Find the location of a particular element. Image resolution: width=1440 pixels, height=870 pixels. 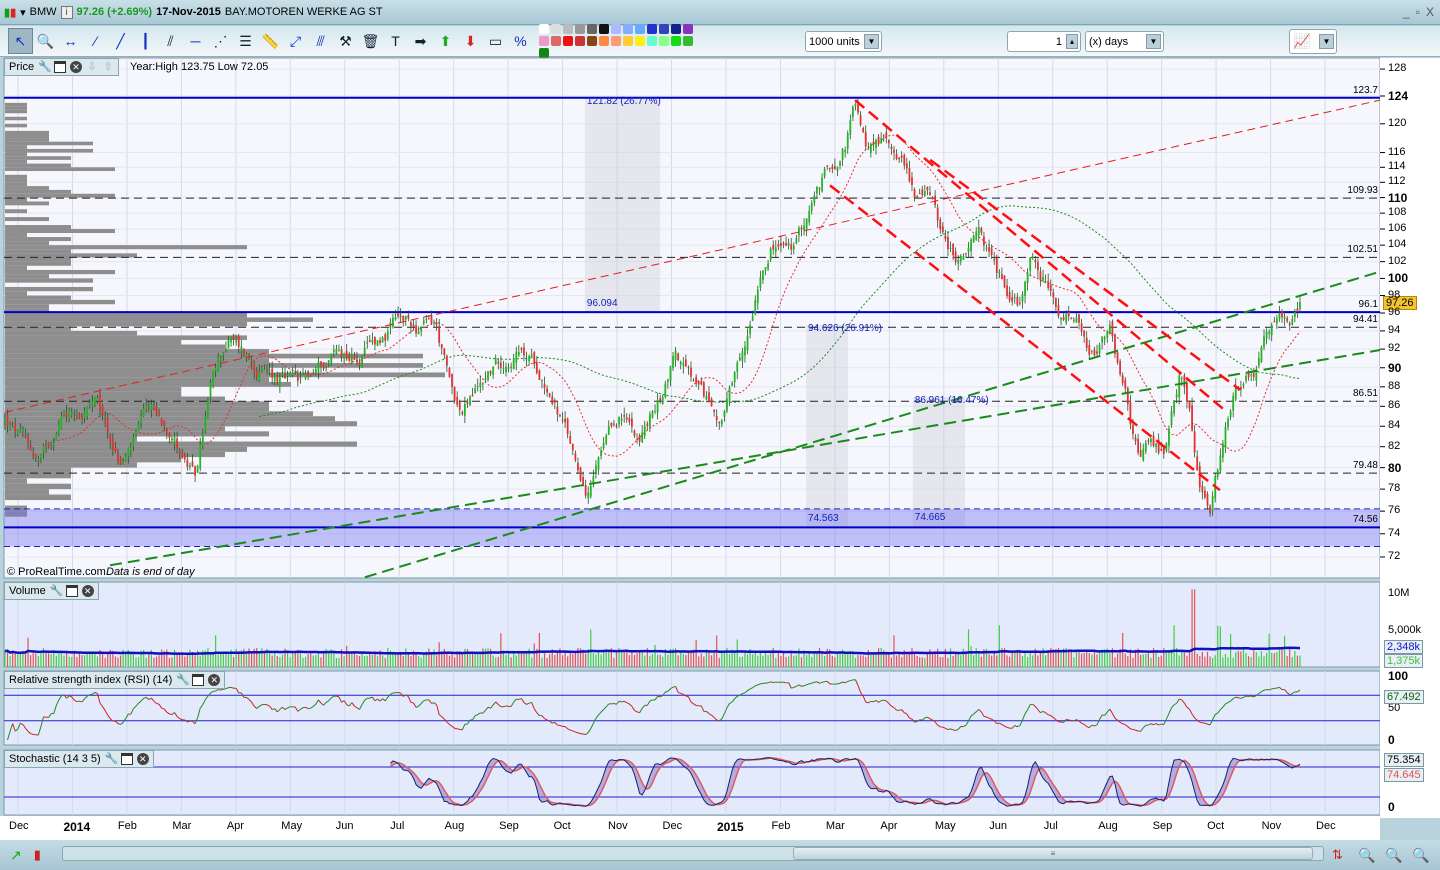

date-tick-label: Jun is located at coordinates (998, 826).